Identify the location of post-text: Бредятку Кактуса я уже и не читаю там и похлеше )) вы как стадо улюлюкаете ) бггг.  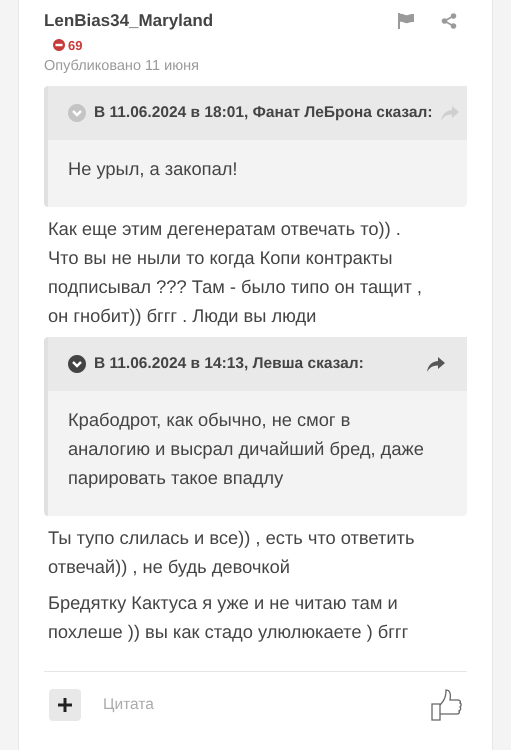
(228, 617).